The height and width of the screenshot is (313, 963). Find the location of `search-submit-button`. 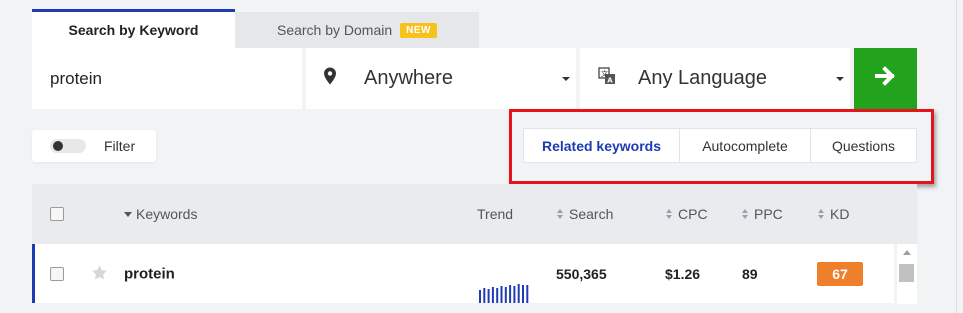

search-submit-button is located at coordinates (885, 78).